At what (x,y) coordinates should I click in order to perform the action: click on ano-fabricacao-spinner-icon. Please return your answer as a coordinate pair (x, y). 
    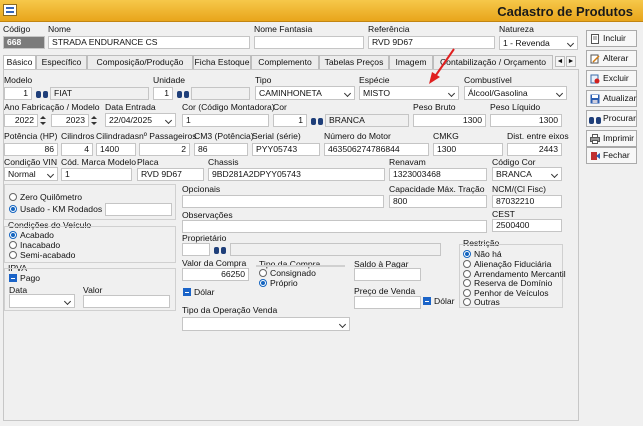
    Looking at the image, I should click on (43, 120).